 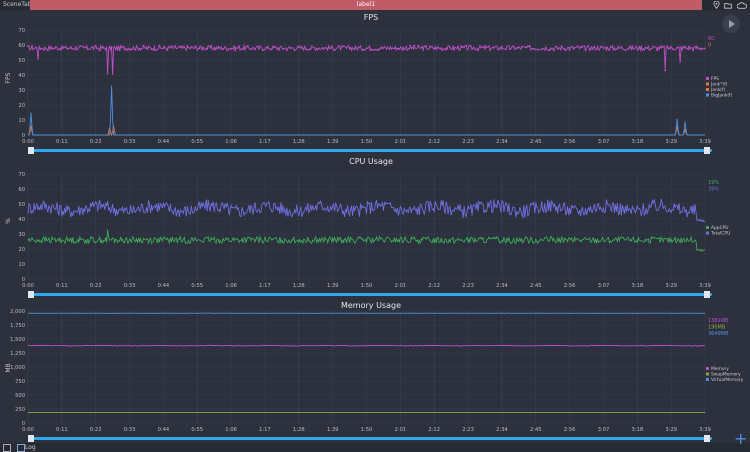 I want to click on fps-scroll-handle-right, so click(x=707, y=150).